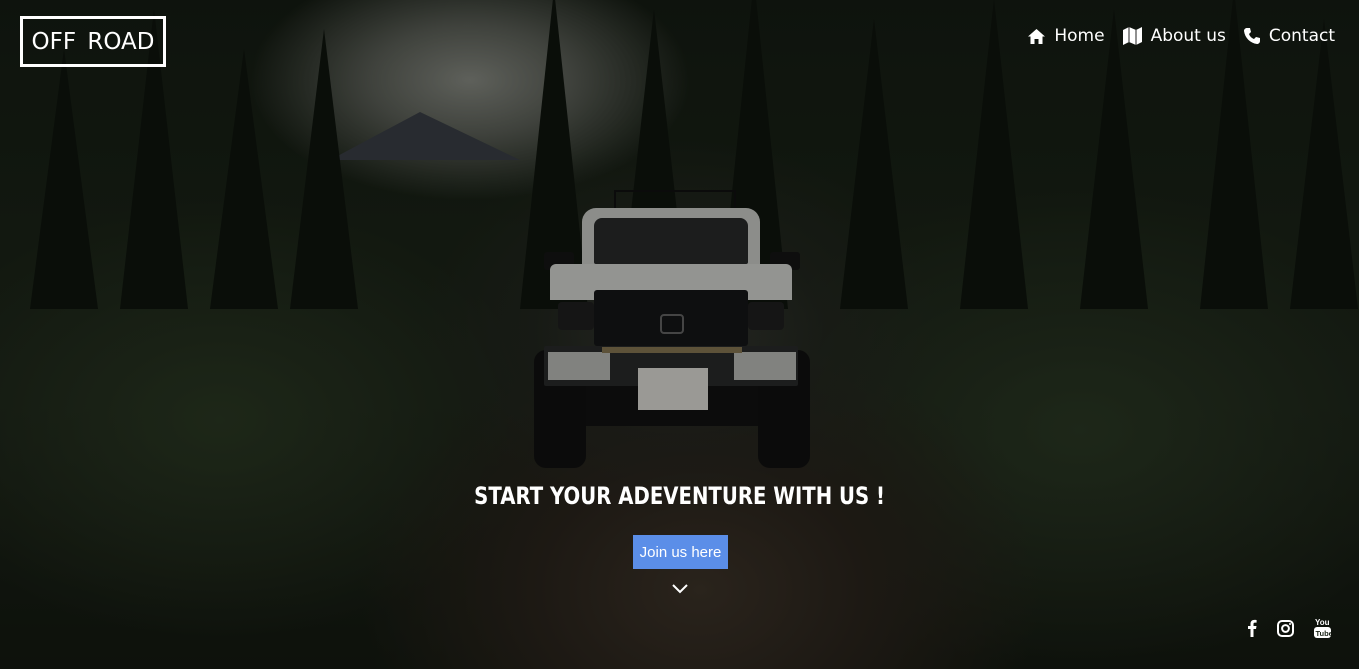 The width and height of the screenshot is (1359, 669). I want to click on phone-icon, so click(1251, 36).